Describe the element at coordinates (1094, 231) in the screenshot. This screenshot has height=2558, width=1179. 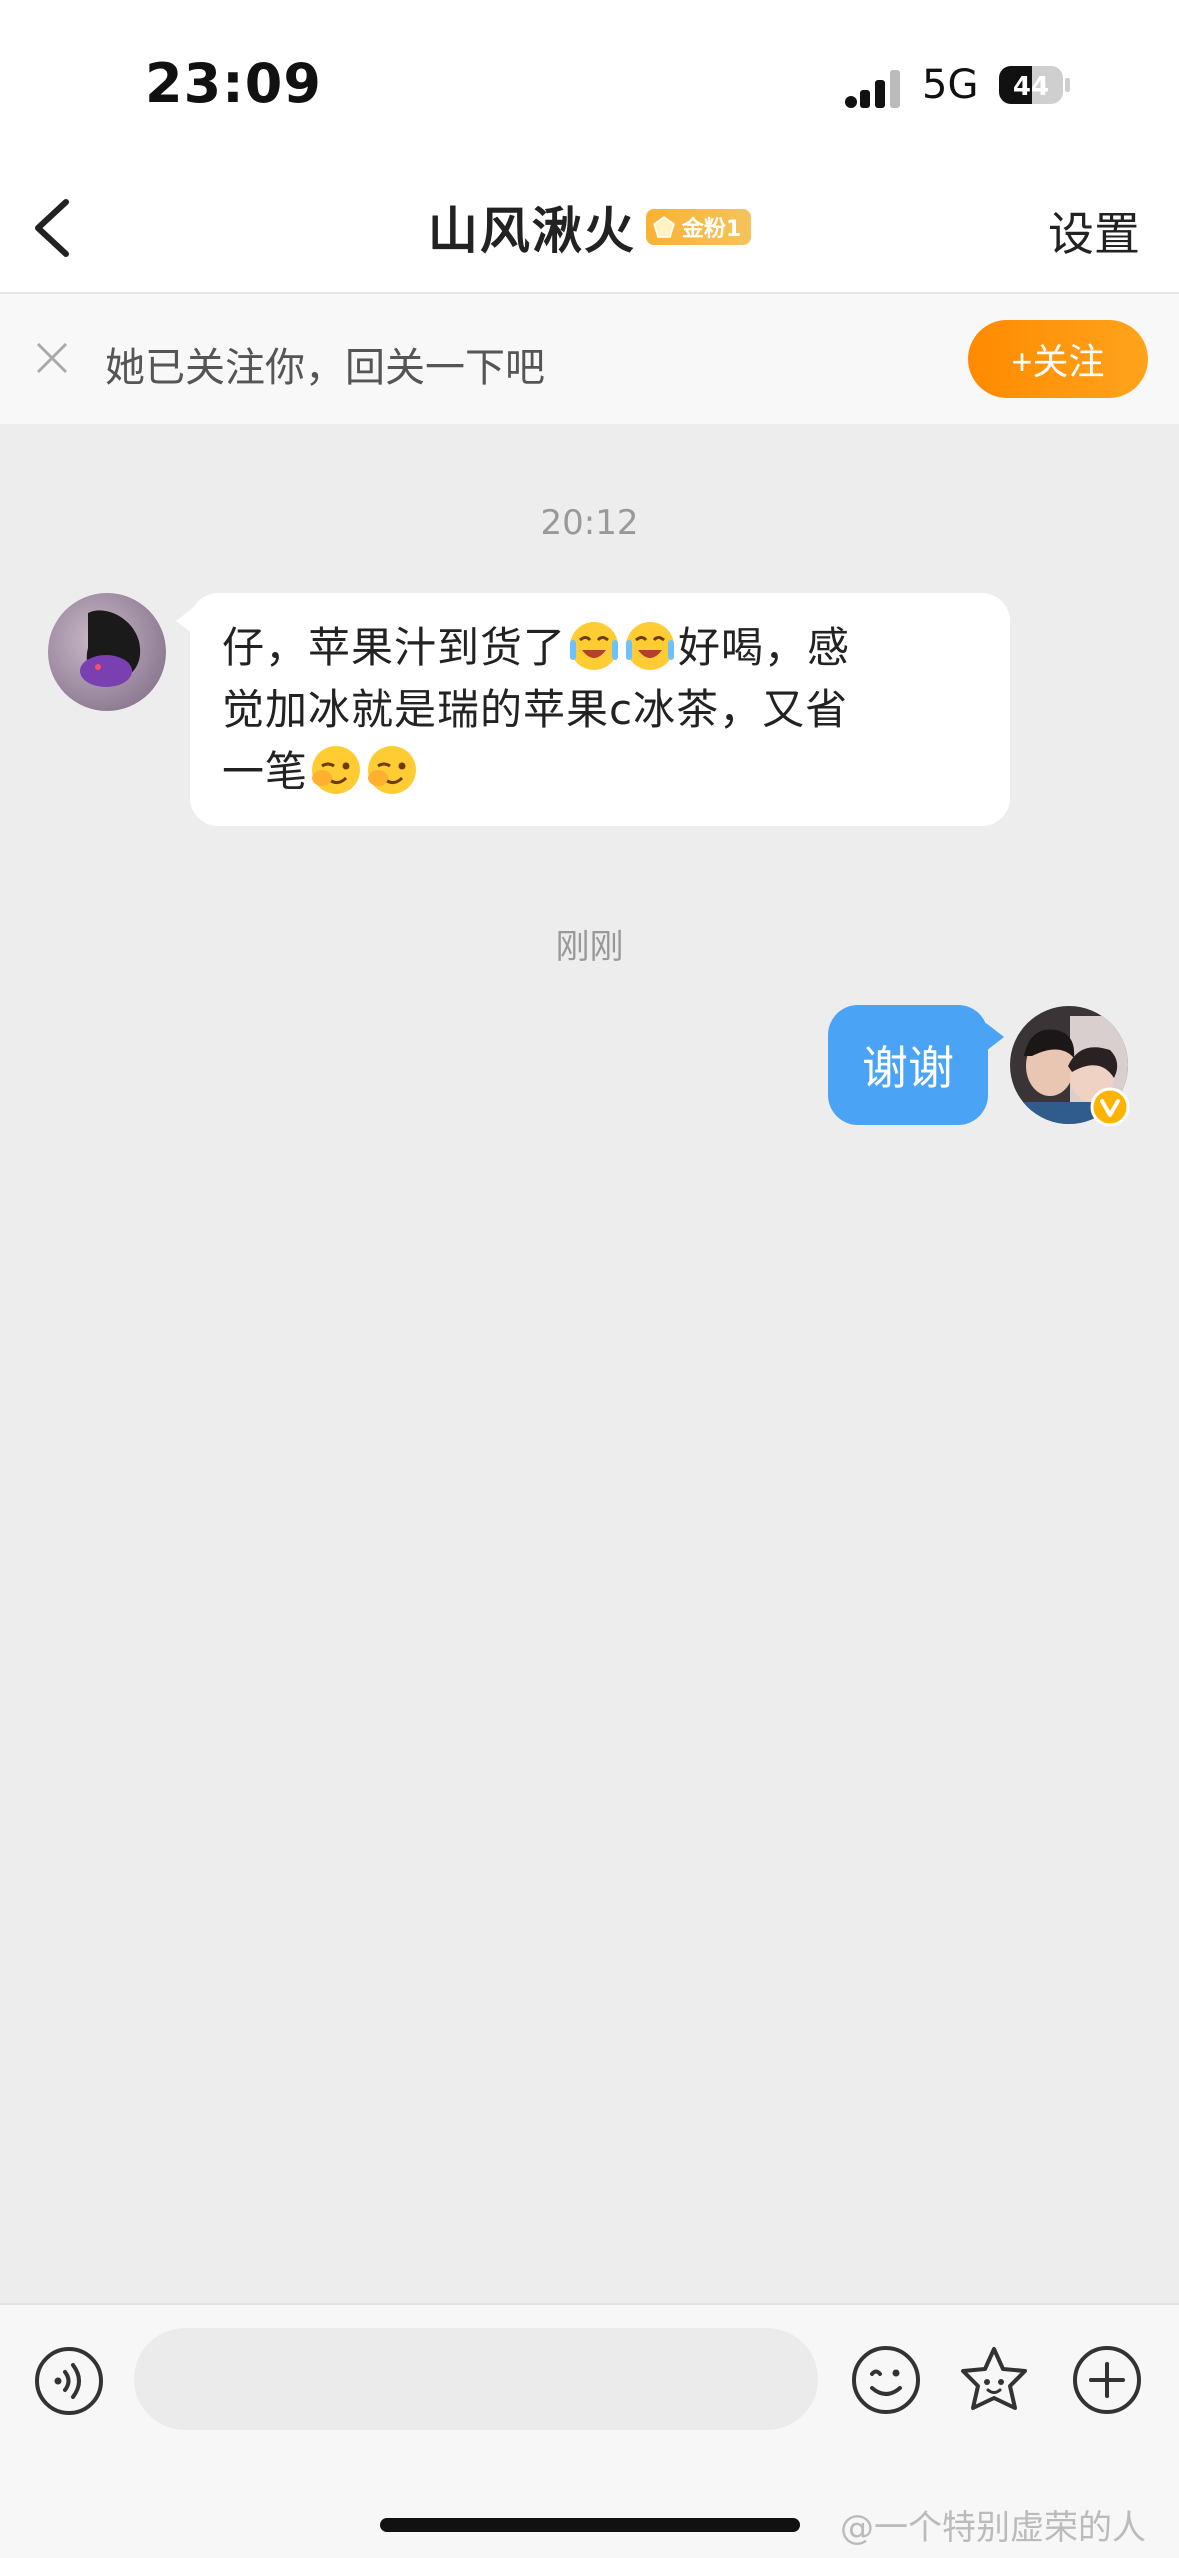
I see `settings-button: 设置` at that location.